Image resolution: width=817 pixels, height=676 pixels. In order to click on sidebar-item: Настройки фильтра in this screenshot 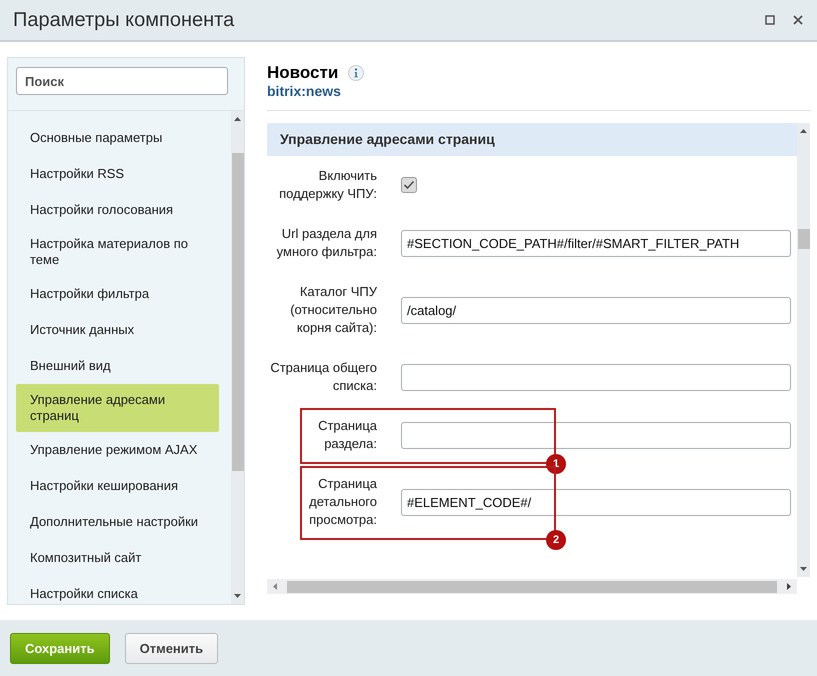, I will do `click(117, 294)`.